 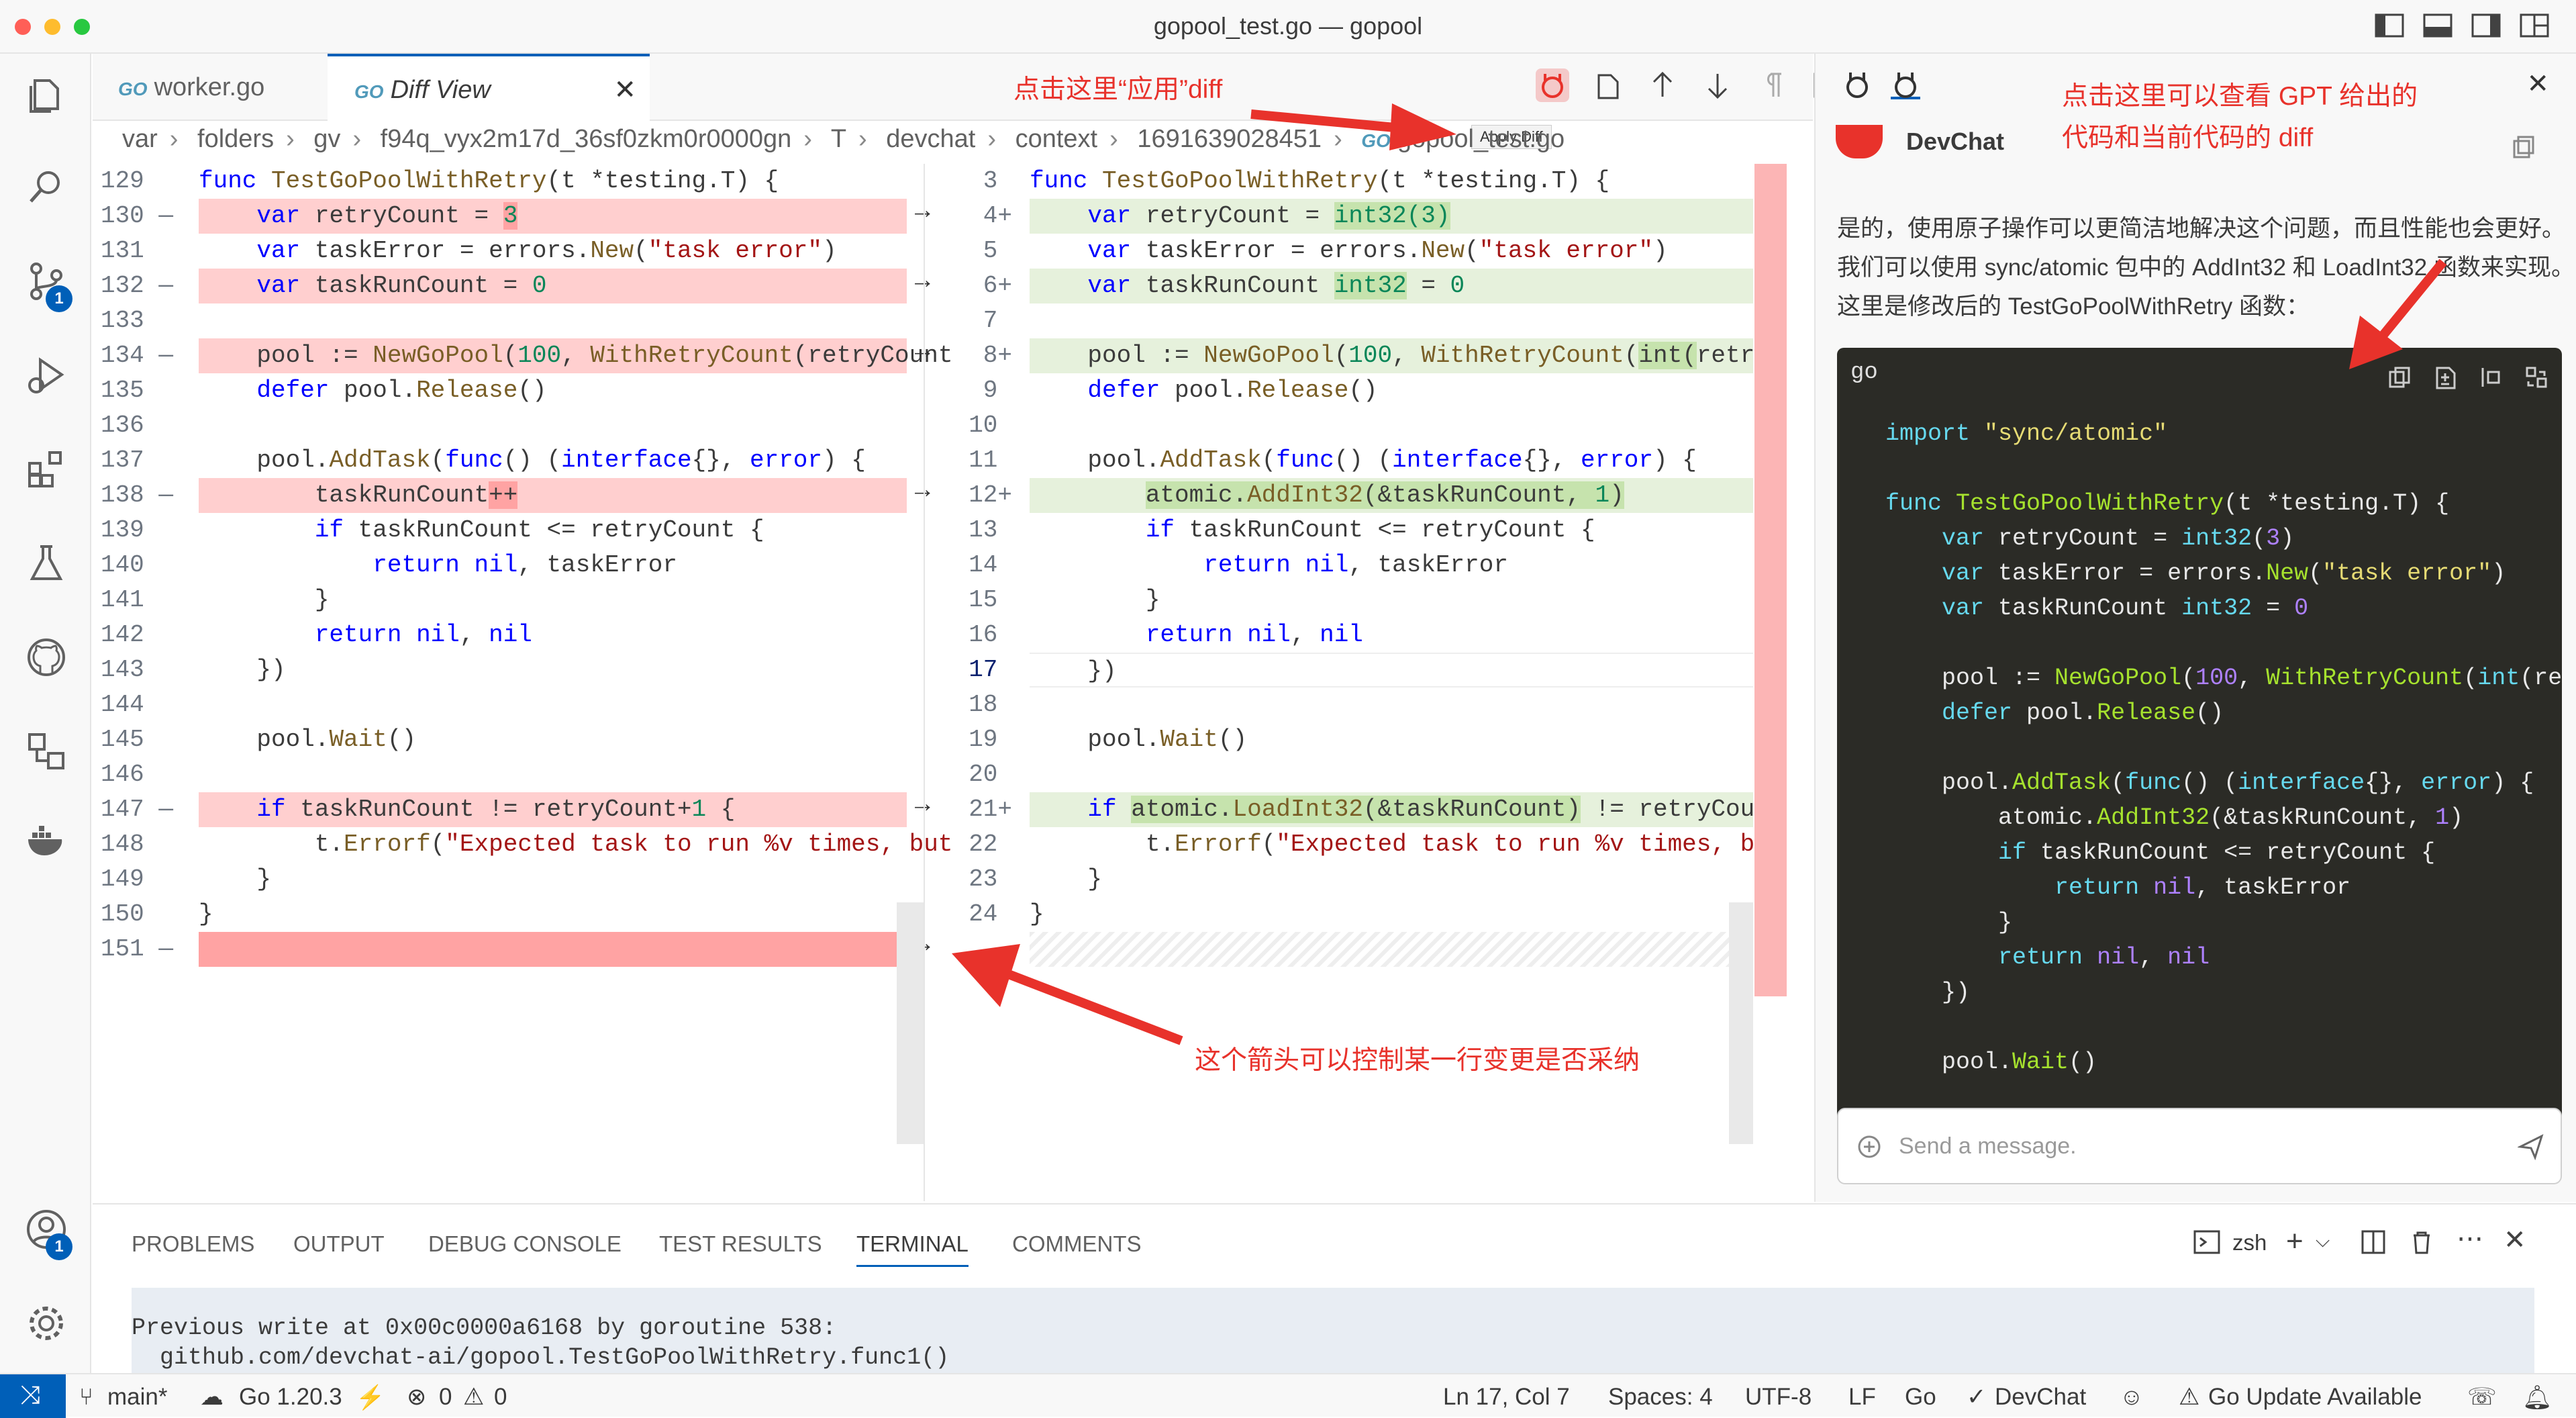 I want to click on toggle-panel-icon, so click(x=2438, y=25).